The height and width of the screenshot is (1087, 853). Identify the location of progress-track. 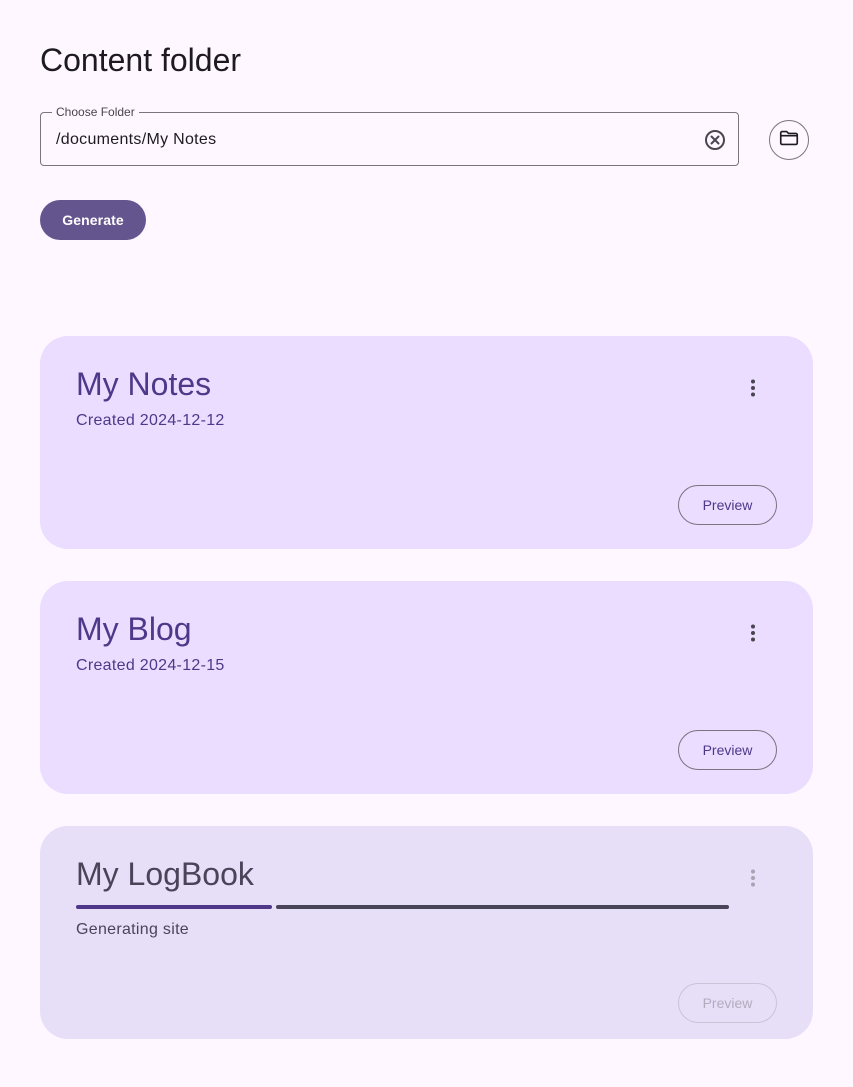
(502, 907).